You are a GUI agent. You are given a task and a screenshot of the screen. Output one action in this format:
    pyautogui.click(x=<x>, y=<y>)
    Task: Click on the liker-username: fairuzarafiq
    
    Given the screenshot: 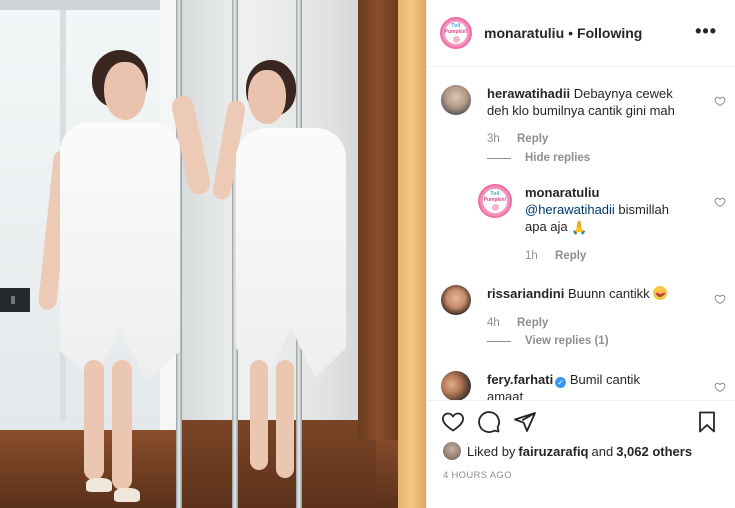 What is the action you would take?
    pyautogui.click(x=553, y=451)
    